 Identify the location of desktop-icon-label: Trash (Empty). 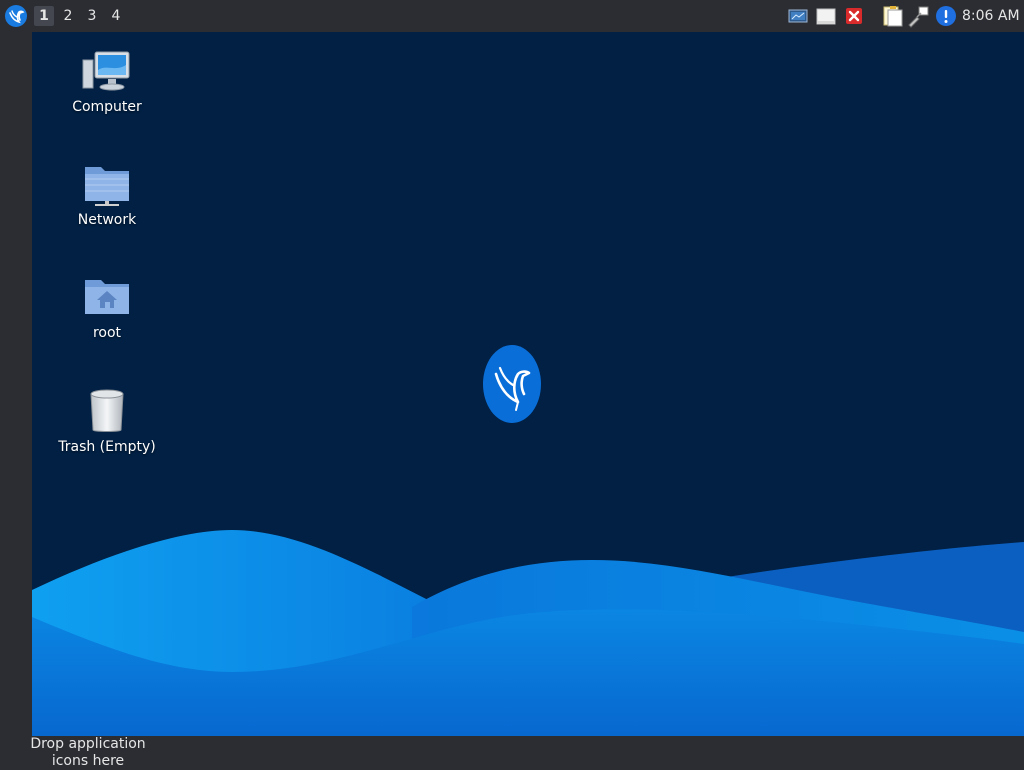
(107, 447).